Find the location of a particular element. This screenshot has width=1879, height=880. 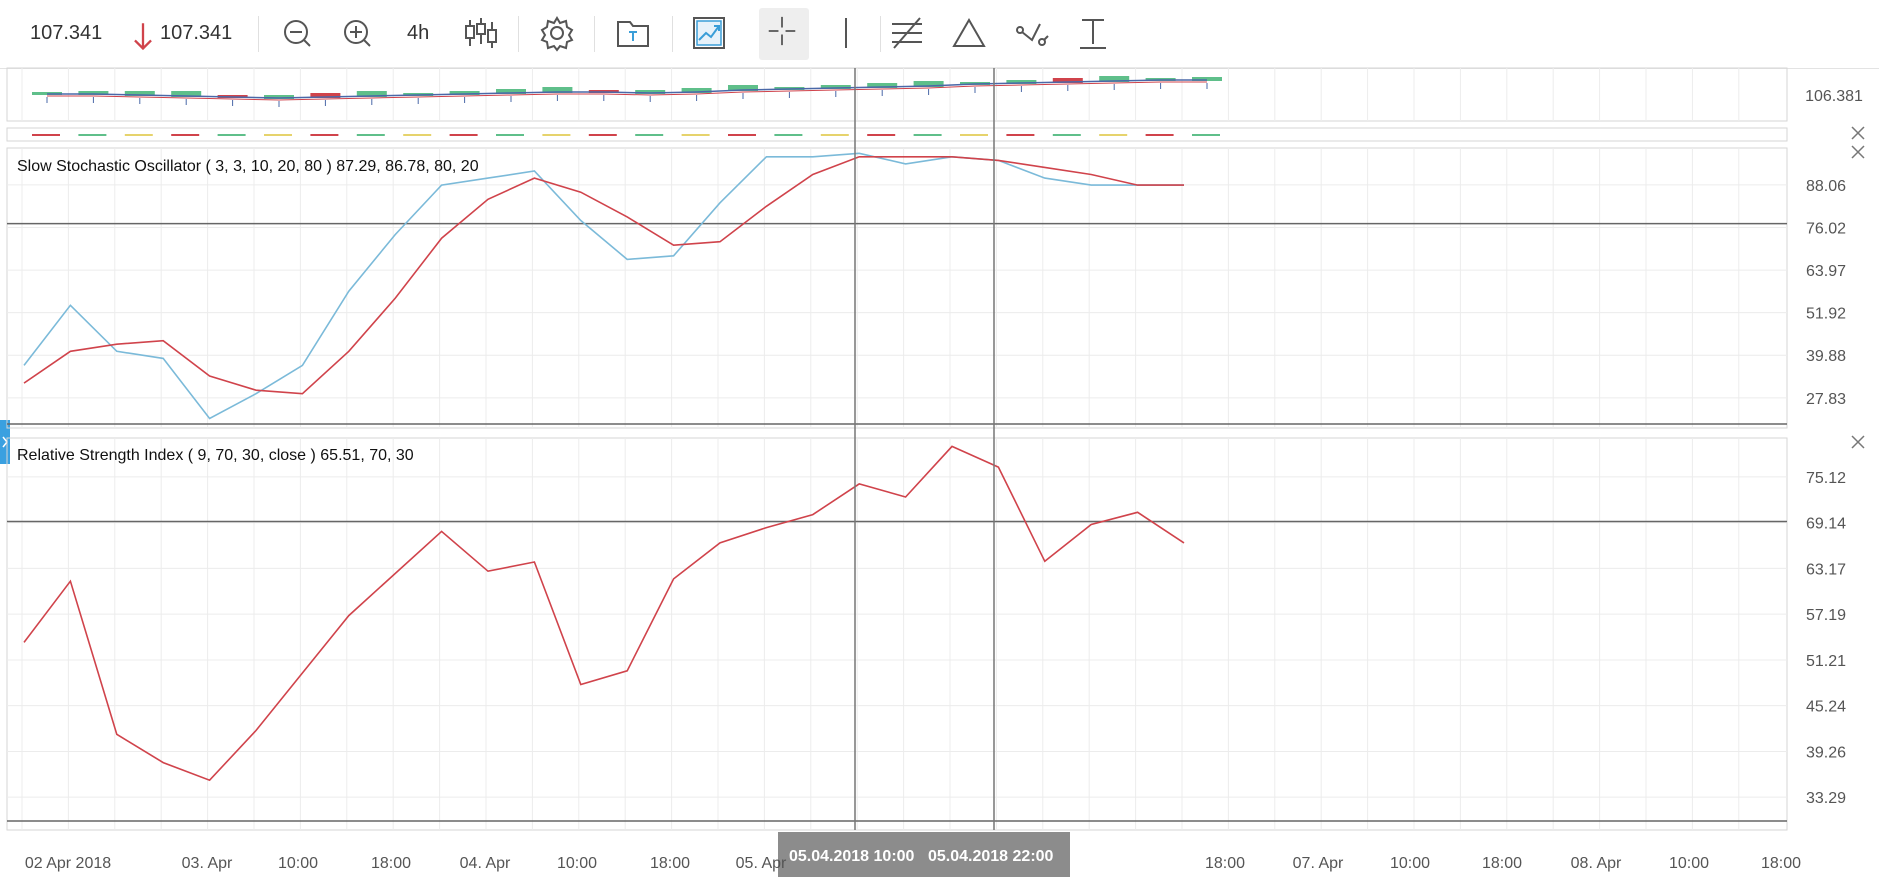

x-tick-label: 03. Apr is located at coordinates (207, 863).